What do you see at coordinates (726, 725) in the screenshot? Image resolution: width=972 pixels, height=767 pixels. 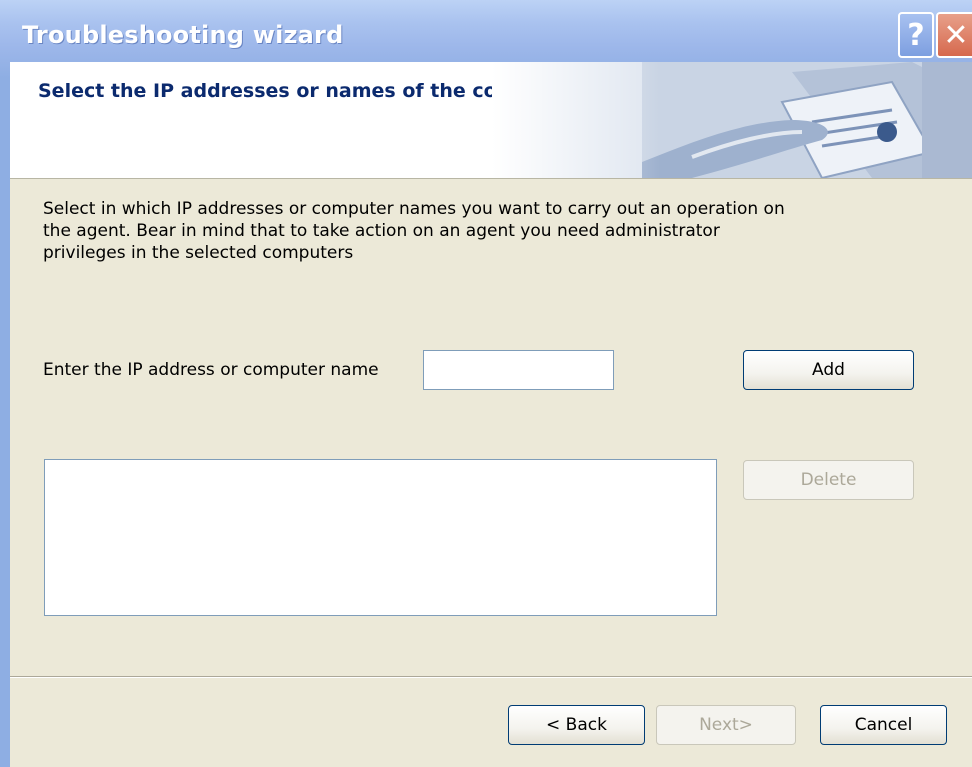 I see `next-button: Next>` at bounding box center [726, 725].